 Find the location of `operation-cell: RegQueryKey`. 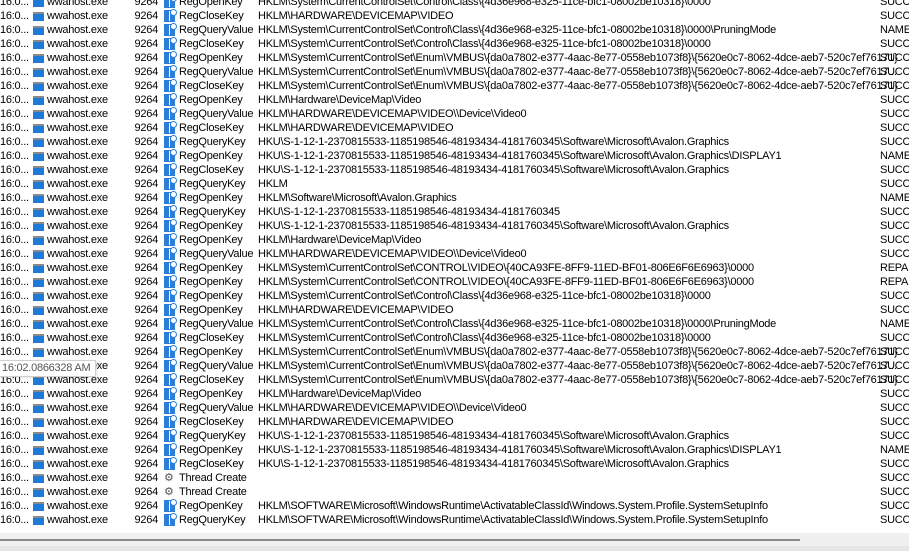

operation-cell: RegQueryKey is located at coordinates (212, 184).